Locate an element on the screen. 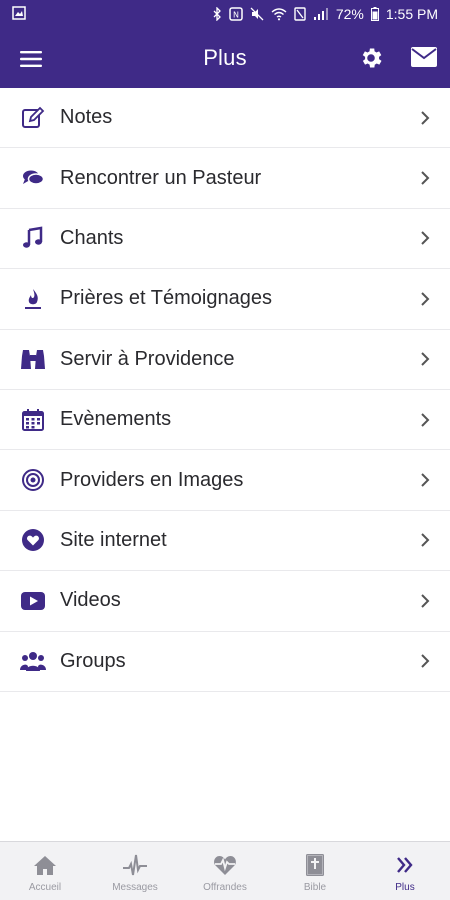  gallery-notification-icon is located at coordinates (19, 14).